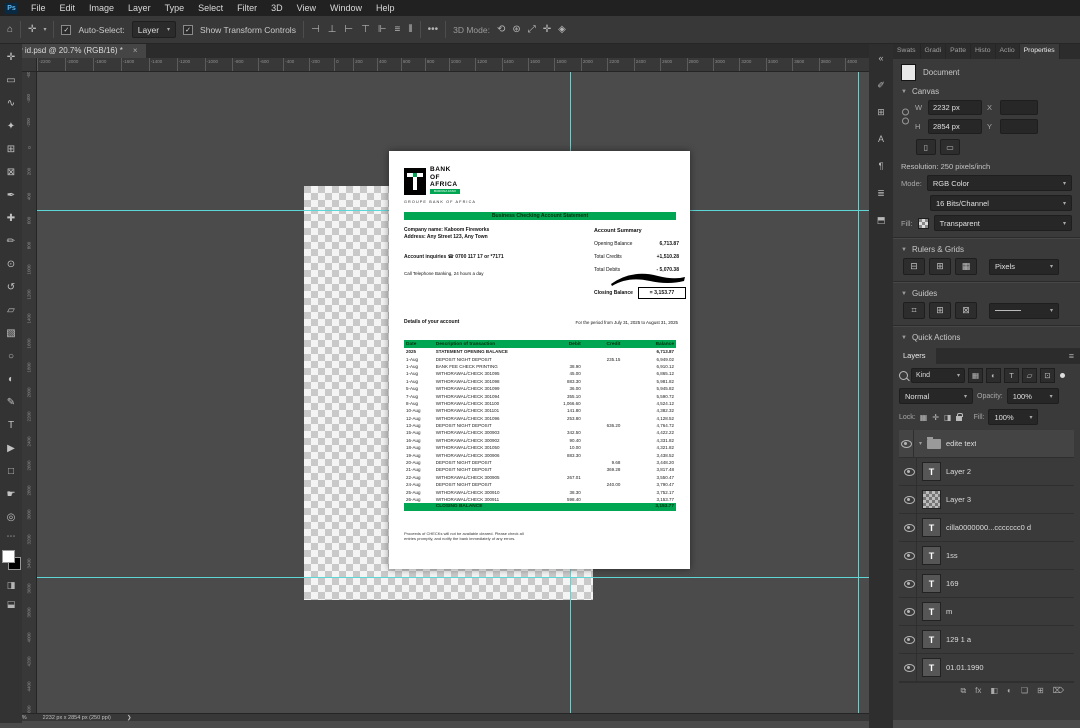  Describe the element at coordinates (139, 8) in the screenshot. I see `menu-layer: Layer` at that location.